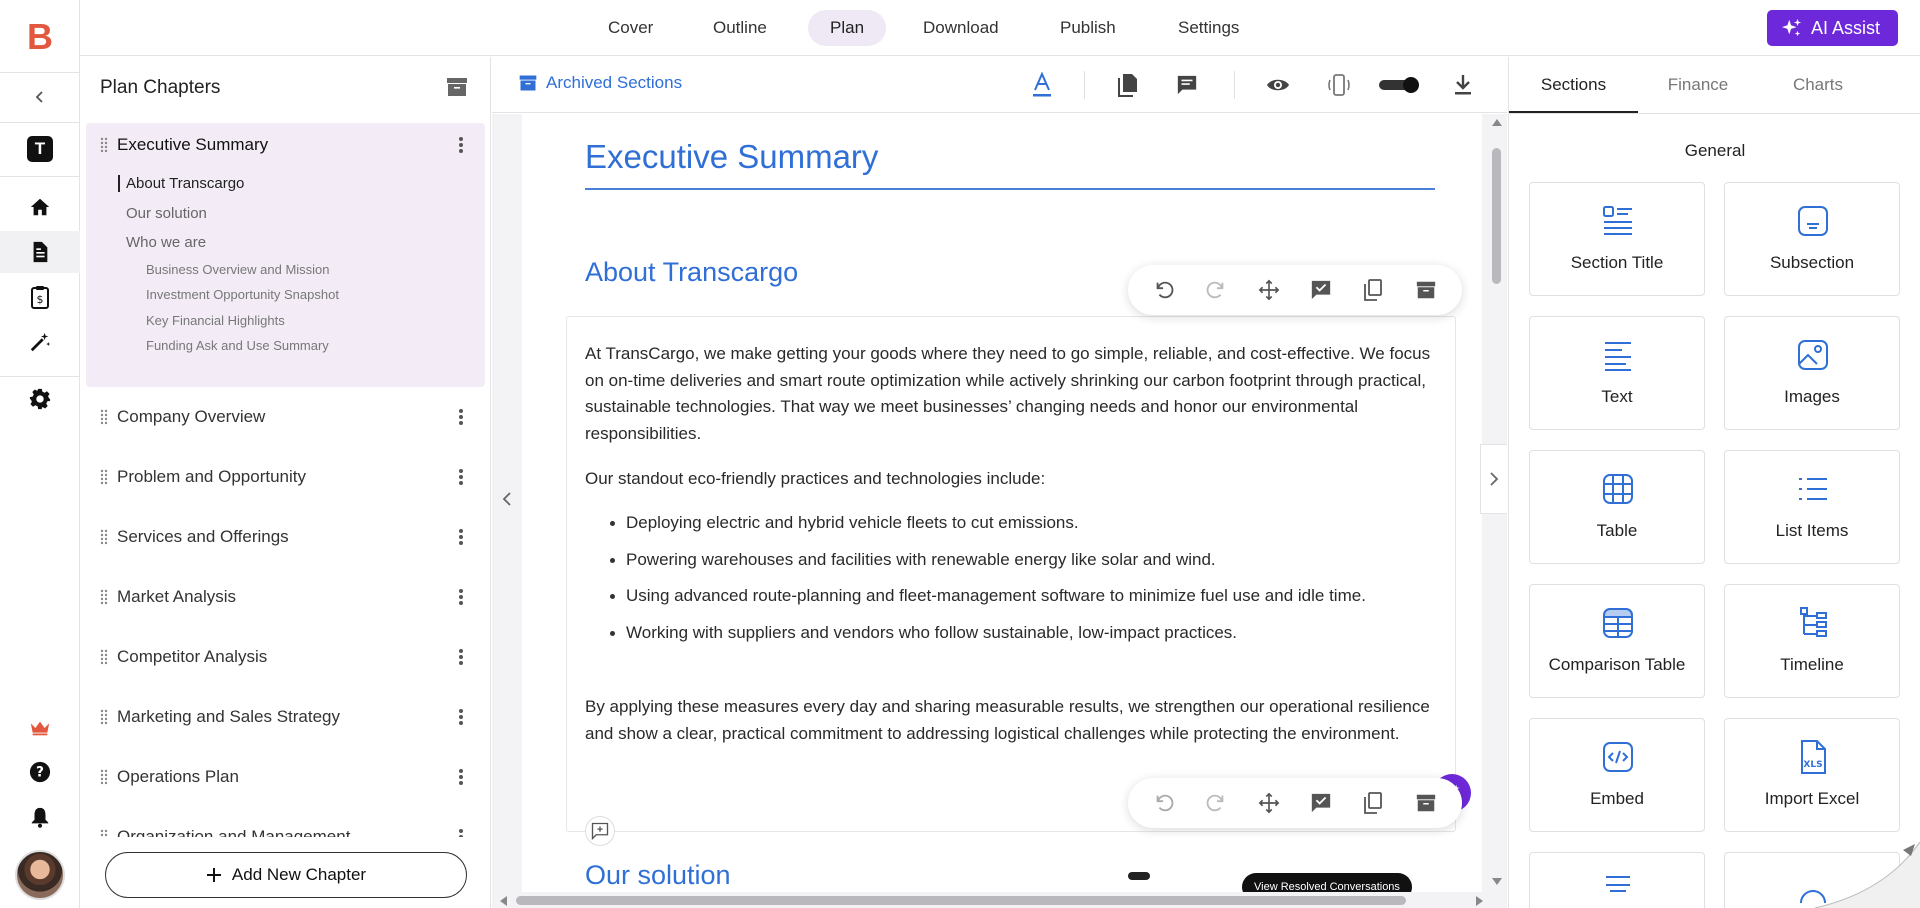  Describe the element at coordinates (1698, 85) in the screenshot. I see `tab-finance: Finance` at that location.